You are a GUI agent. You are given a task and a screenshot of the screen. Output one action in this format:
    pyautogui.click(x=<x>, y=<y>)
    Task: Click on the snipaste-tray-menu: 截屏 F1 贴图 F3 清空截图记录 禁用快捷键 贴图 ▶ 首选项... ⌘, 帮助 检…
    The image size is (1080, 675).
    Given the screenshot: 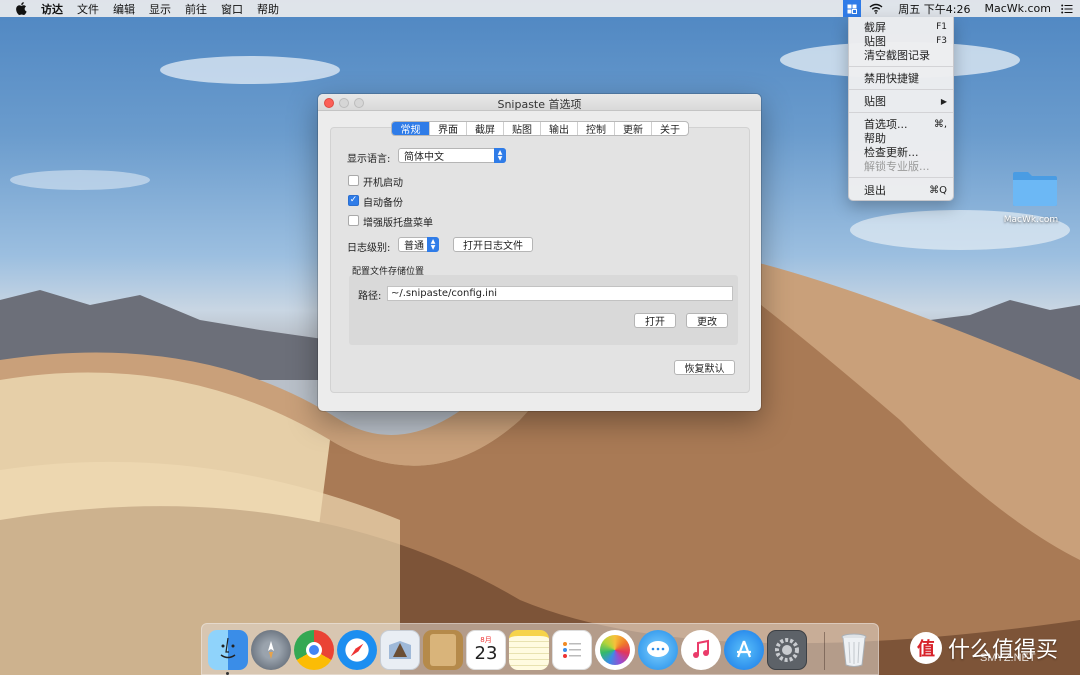 What is the action you would take?
    pyautogui.click(x=901, y=109)
    